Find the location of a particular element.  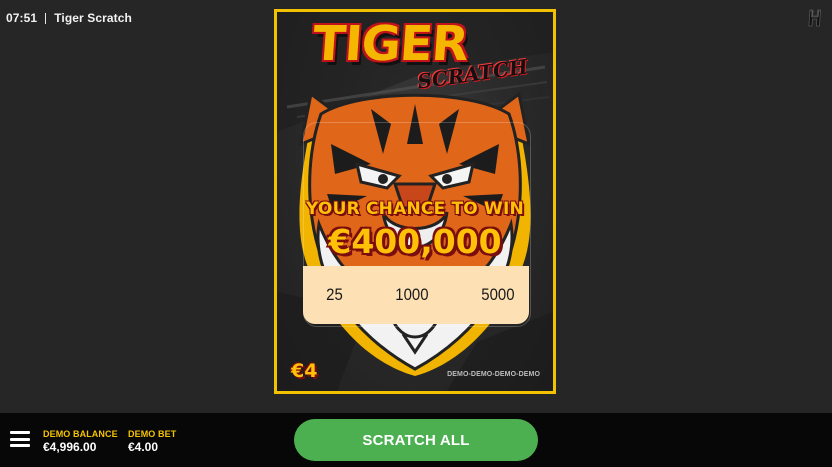

demo-bet: DEMO BET €4.00 is located at coordinates (152, 440).